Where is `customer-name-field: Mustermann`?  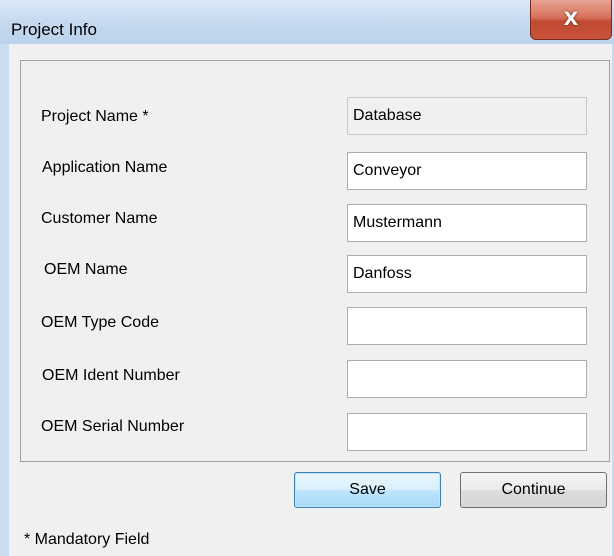 customer-name-field: Mustermann is located at coordinates (467, 223).